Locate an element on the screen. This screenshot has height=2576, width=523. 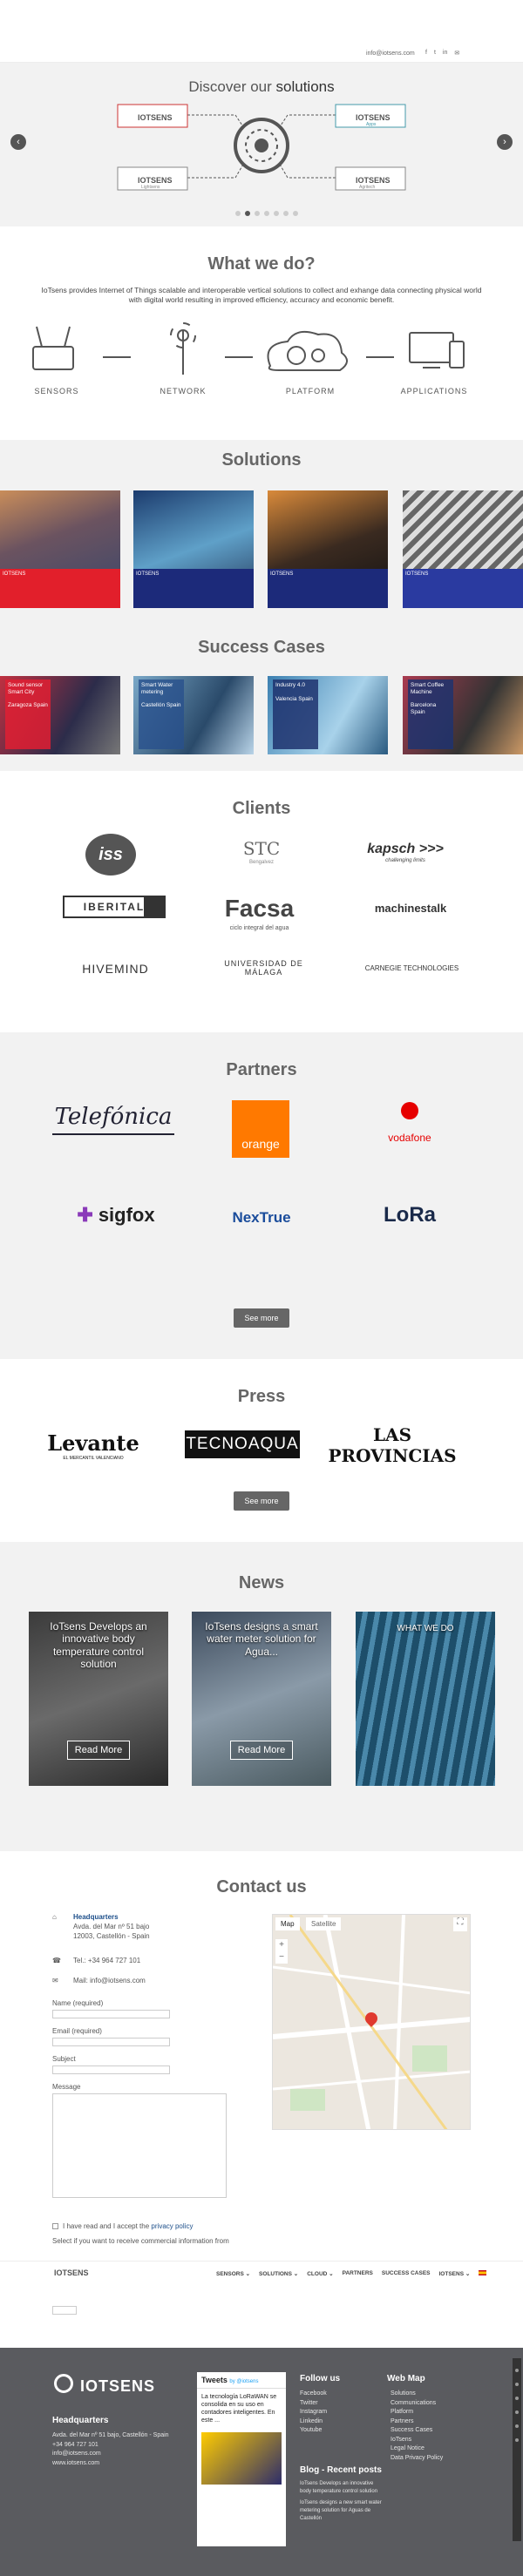
press-see-more-button: See more is located at coordinates (261, 1501).